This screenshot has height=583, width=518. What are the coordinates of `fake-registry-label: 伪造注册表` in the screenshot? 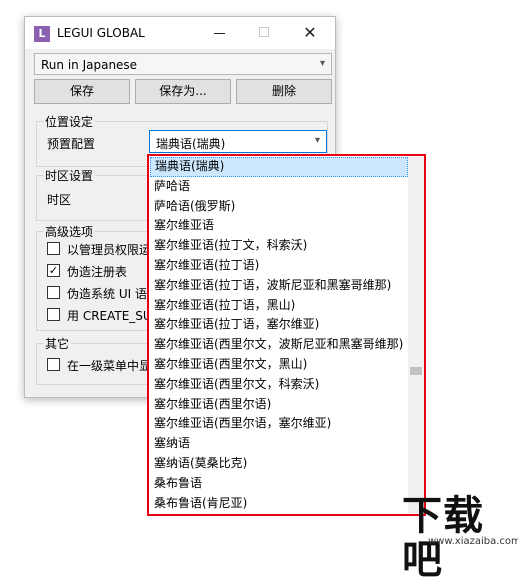 It's located at (97, 272).